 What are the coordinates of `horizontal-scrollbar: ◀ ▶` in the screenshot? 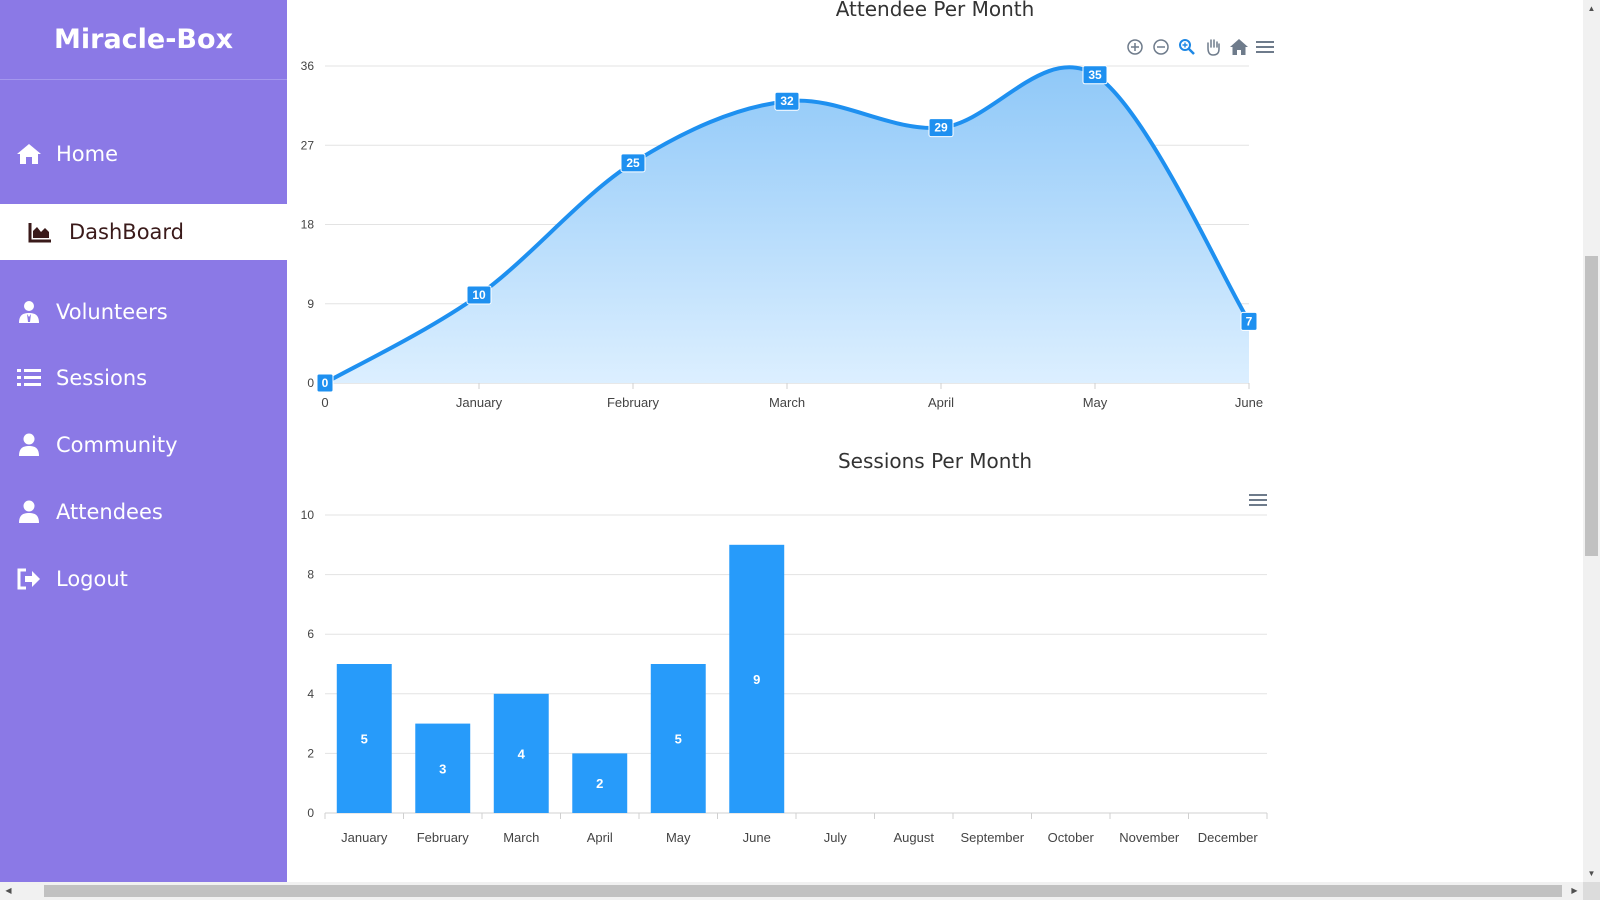 It's located at (791, 891).